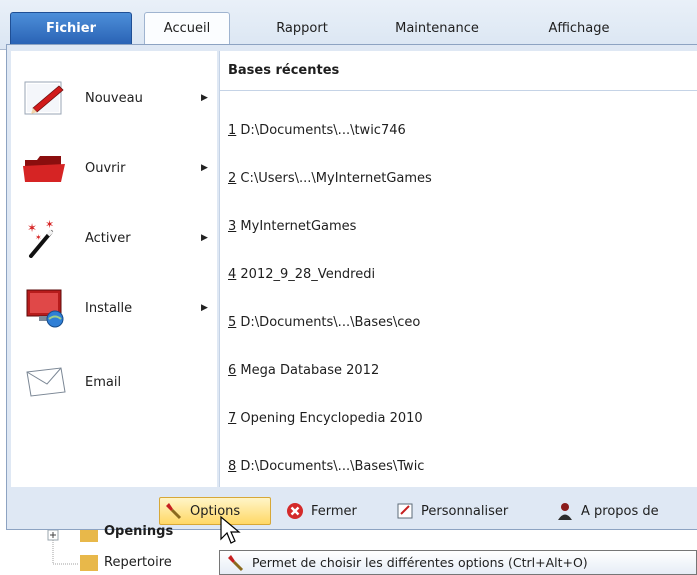 This screenshot has width=697, height=575. What do you see at coordinates (458, 71) in the screenshot?
I see `recent-databases-header: Bases récentes` at bounding box center [458, 71].